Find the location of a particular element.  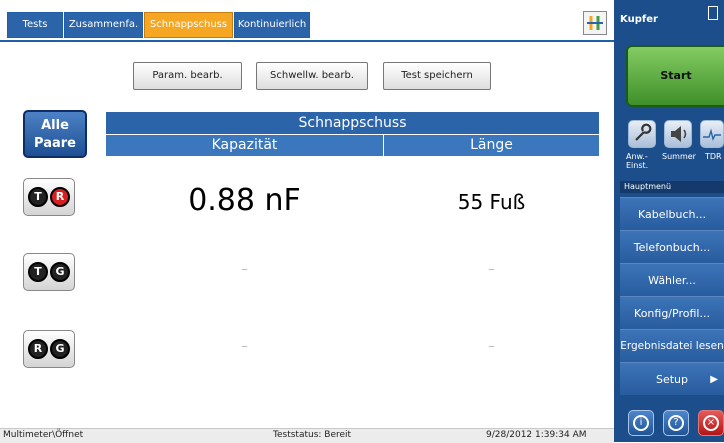

tab-summary: Zusammenfa. is located at coordinates (103, 25).